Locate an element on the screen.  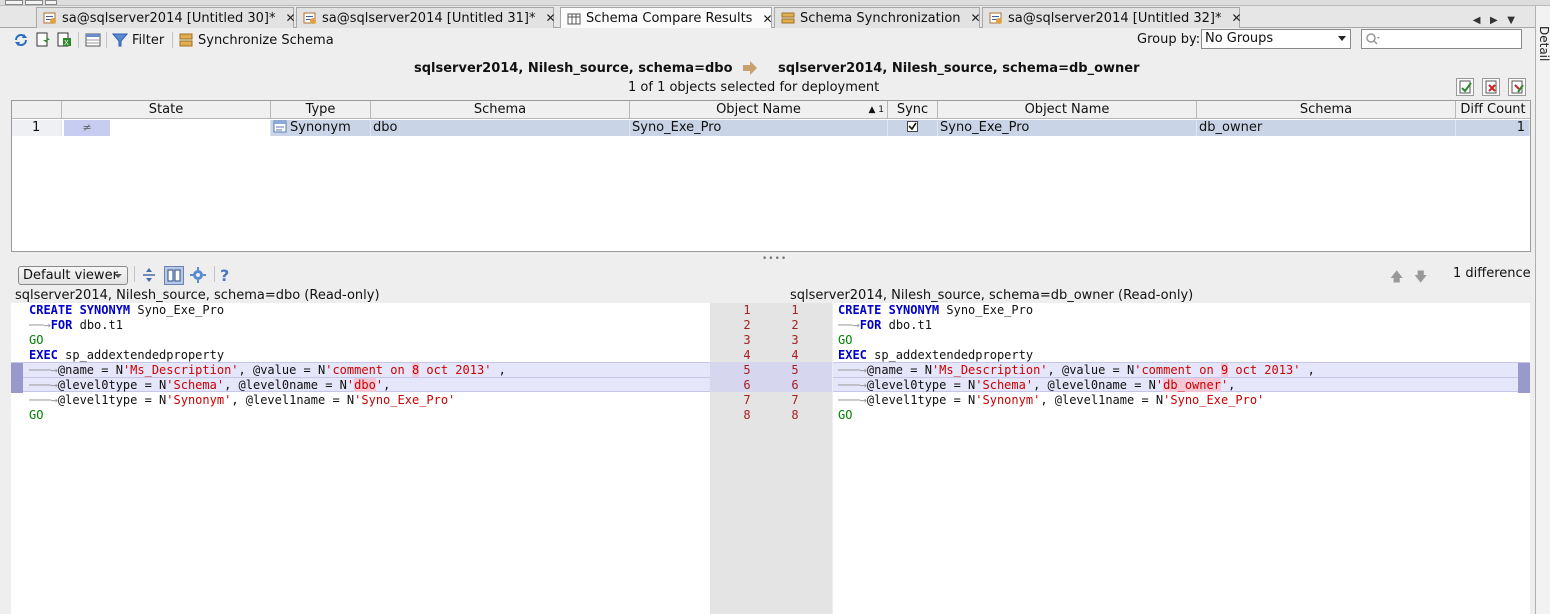
diff-highlight: dbo is located at coordinates (365, 385).